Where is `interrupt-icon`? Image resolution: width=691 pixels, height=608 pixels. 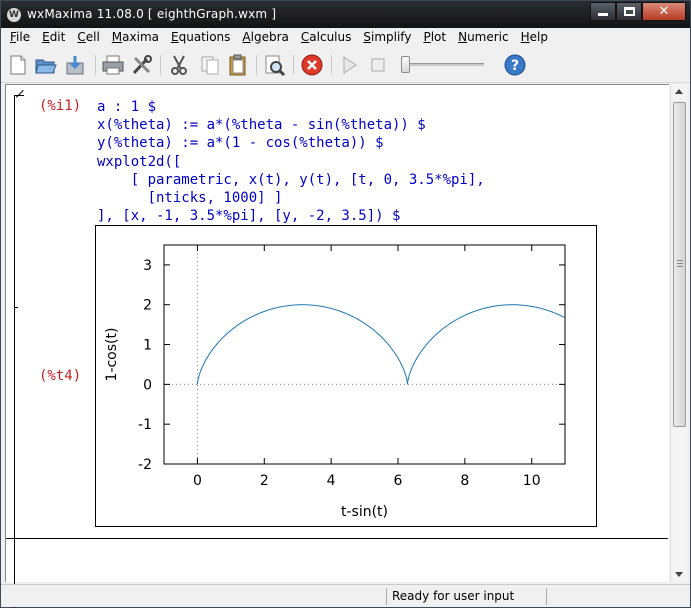
interrupt-icon is located at coordinates (312, 65).